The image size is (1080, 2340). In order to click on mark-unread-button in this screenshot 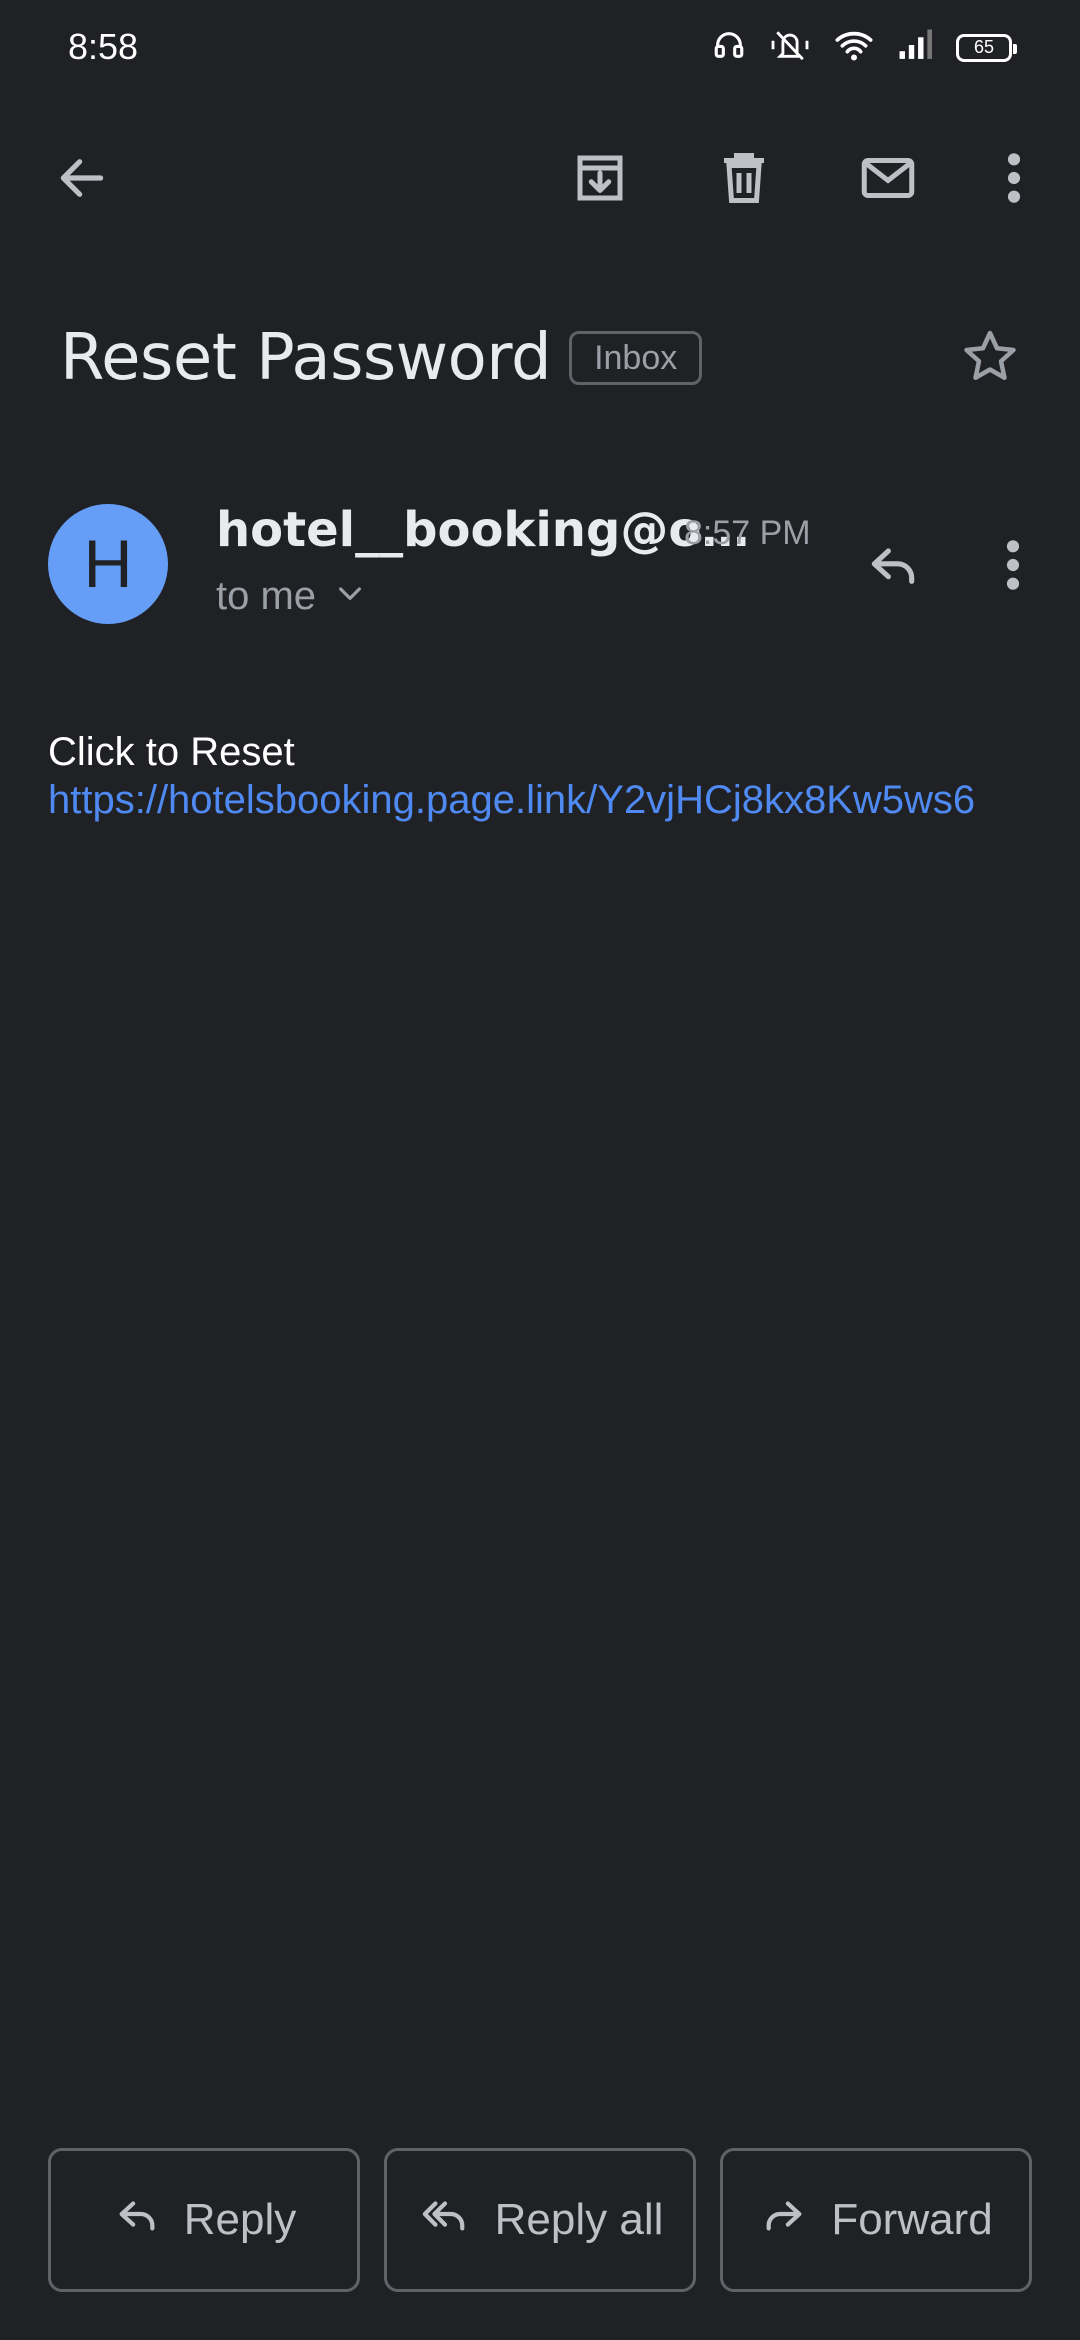, I will do `click(888, 180)`.